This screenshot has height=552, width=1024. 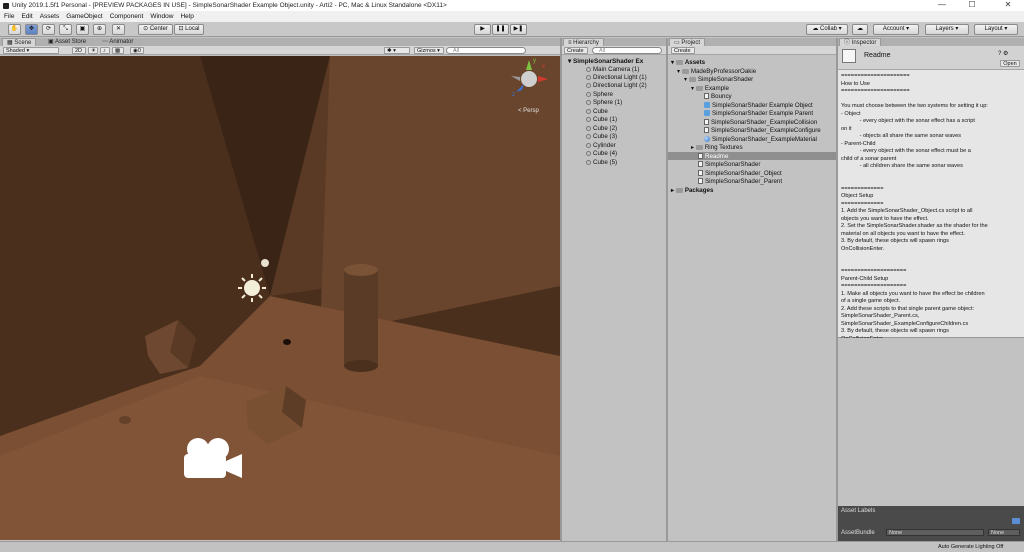 What do you see at coordinates (93, 50) in the screenshot?
I see `lighting-toggle-icon: ☀` at bounding box center [93, 50].